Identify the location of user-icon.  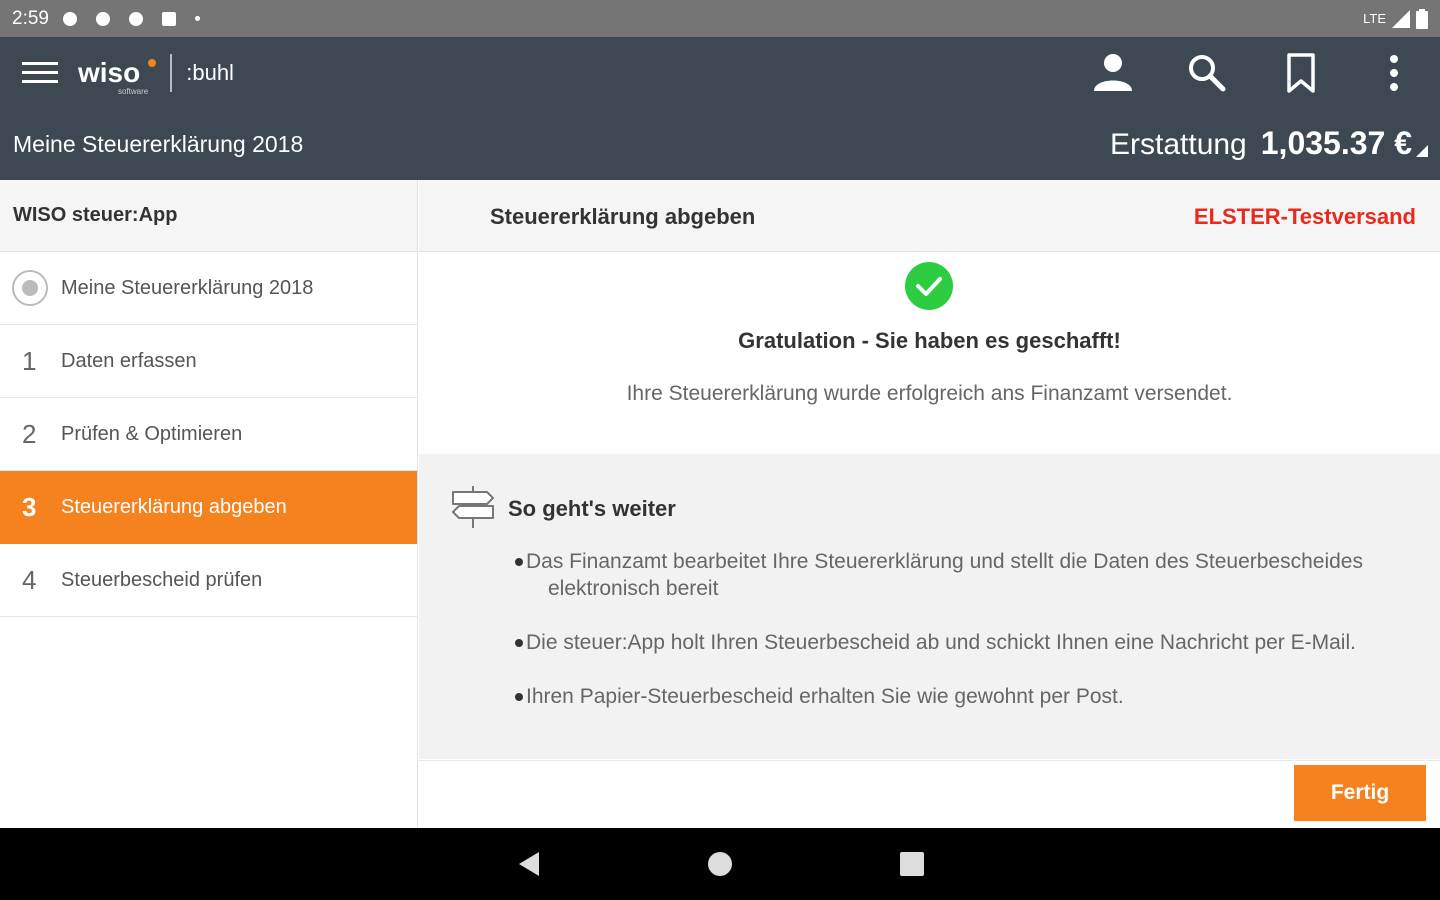
(1113, 73).